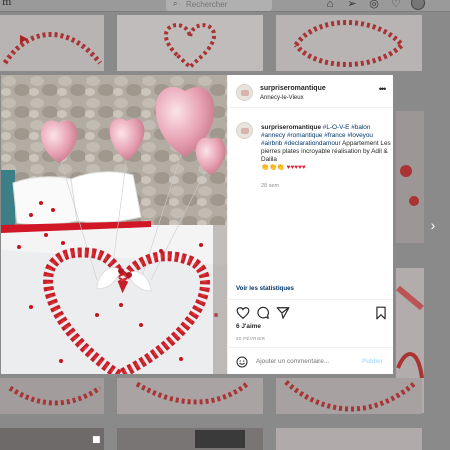 This screenshot has height=450, width=450. I want to click on post-location: Annecy-le-Vieux, so click(282, 98).